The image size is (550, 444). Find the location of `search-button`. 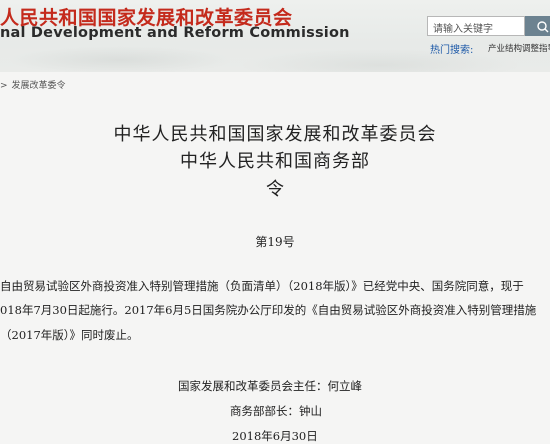

search-button is located at coordinates (537, 26).